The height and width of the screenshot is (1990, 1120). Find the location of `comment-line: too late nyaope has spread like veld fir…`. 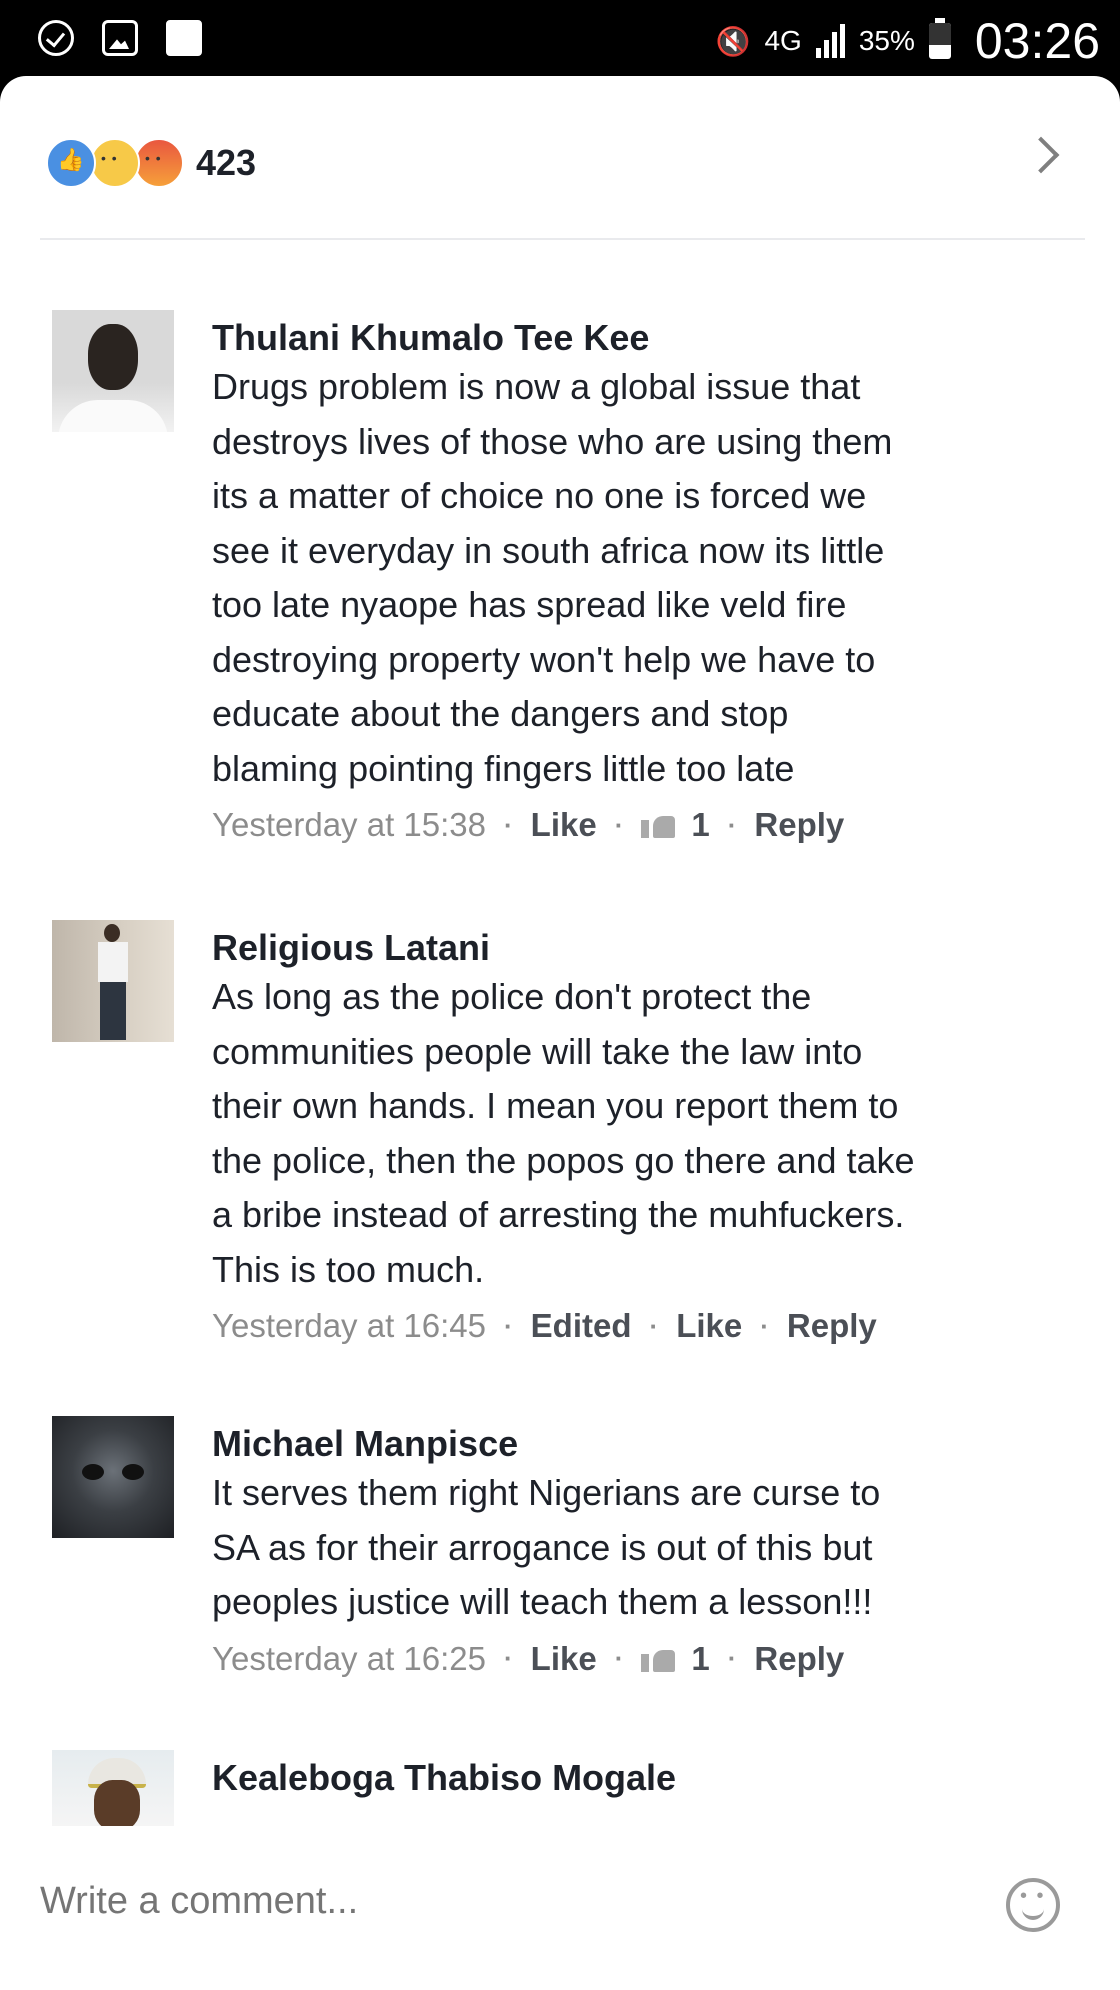

comment-line: too late nyaope has spread like veld fir… is located at coordinates (529, 604).